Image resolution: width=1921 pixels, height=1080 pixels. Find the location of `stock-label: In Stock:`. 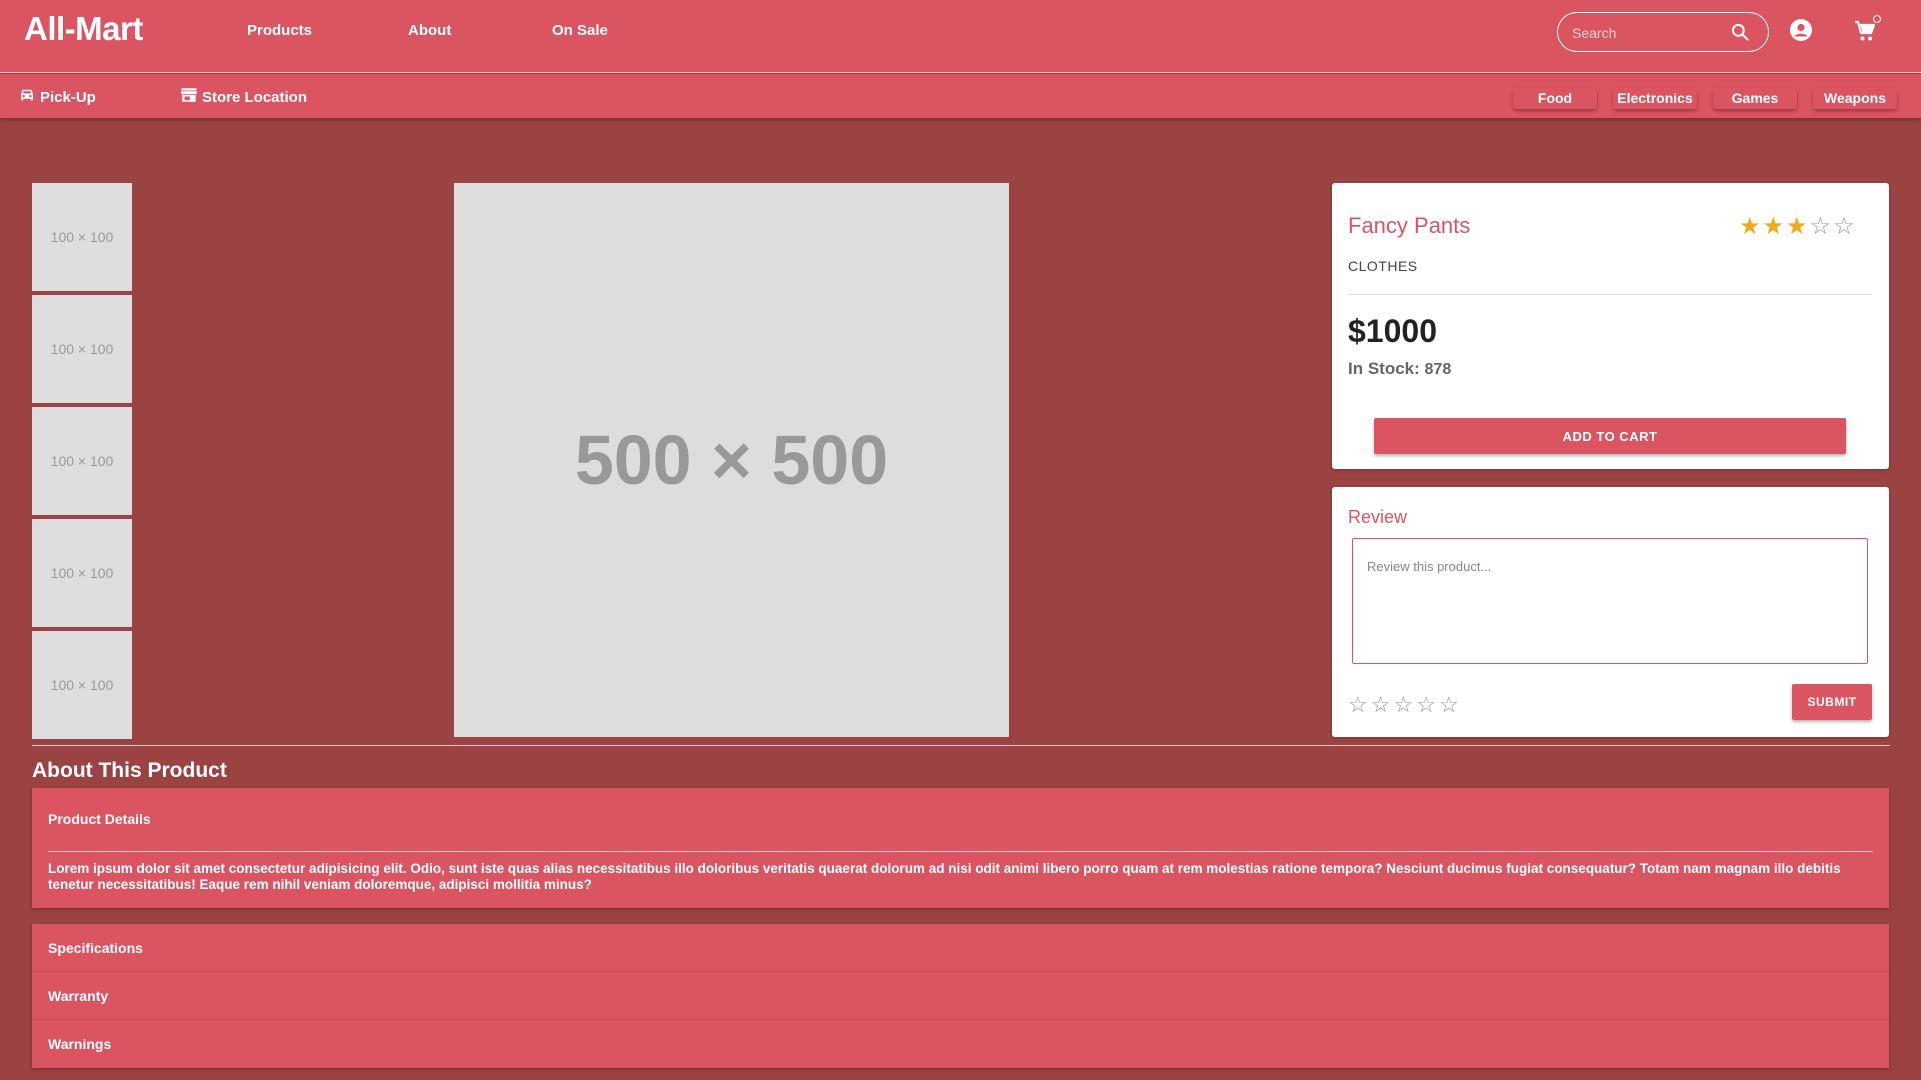

stock-label: In Stock: is located at coordinates (1384, 368).